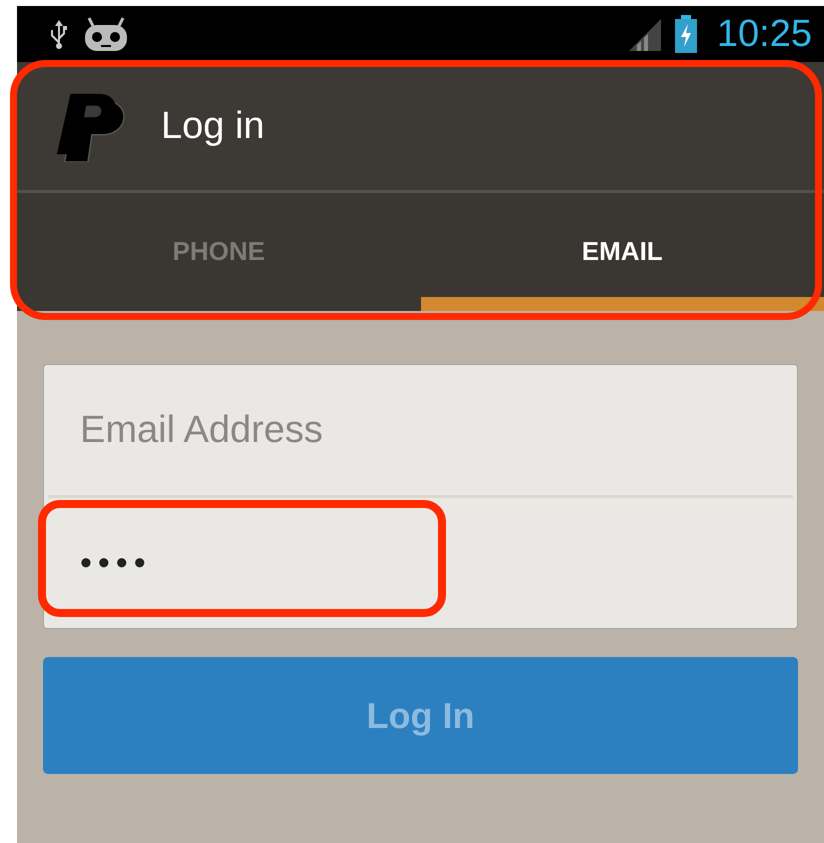  Describe the element at coordinates (106, 34) in the screenshot. I see `robot-head-icon` at that location.